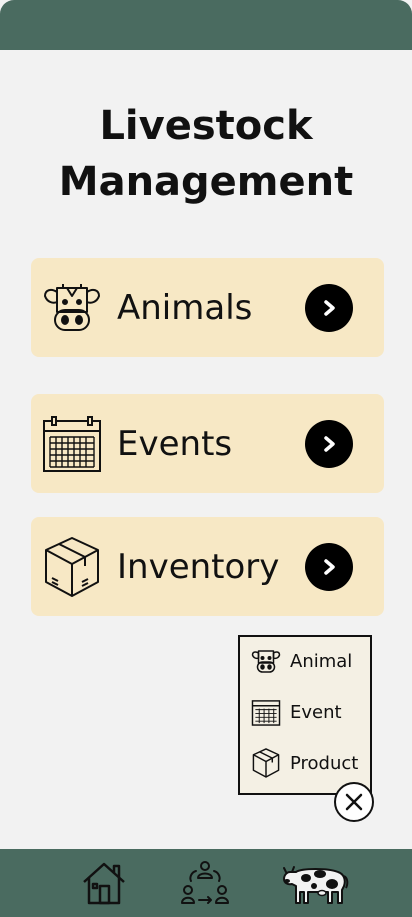 The height and width of the screenshot is (917, 412). I want to click on add-menu-popup: Animal Event Product, so click(305, 715).